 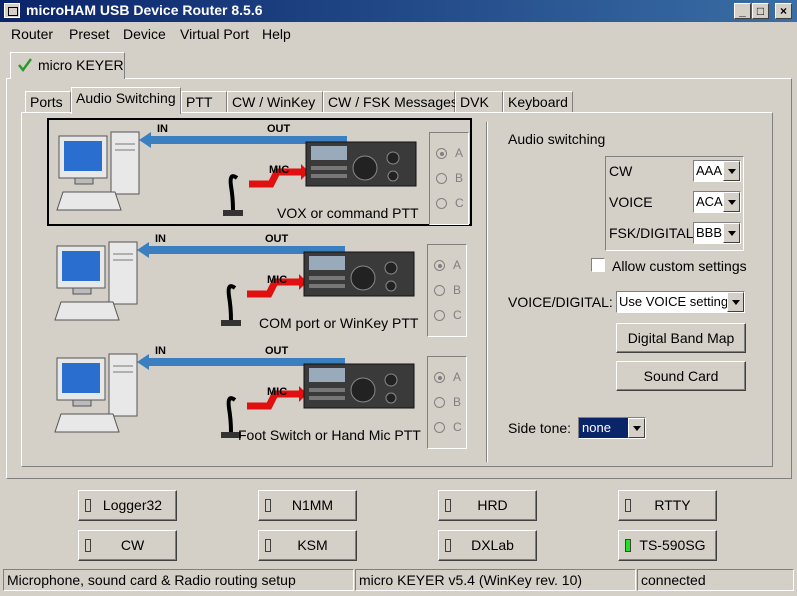 What do you see at coordinates (126, 100) in the screenshot?
I see `tab-audio-switching: Audio Switching` at bounding box center [126, 100].